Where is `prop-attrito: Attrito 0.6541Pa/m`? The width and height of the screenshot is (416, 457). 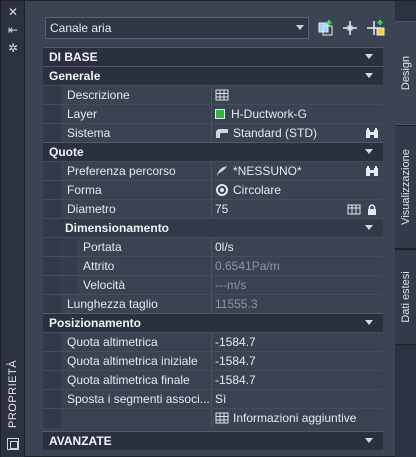
prop-attrito: Attrito 0.6541Pa/m is located at coordinates (213, 266).